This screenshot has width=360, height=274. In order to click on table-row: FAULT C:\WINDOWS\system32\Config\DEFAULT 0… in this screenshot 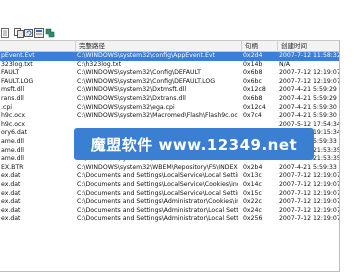, I will do `click(170, 73)`.